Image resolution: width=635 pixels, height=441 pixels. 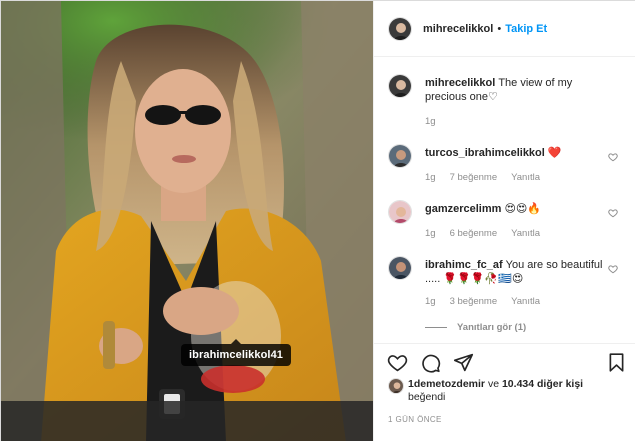 I want to click on comment-bubble-icon, so click(x=430, y=362).